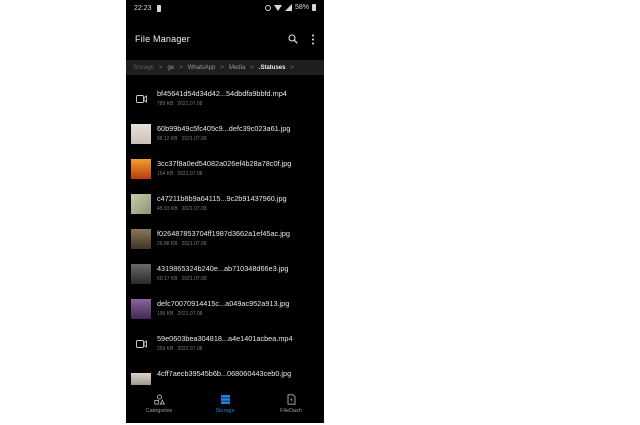 This screenshot has height=425, width=640. I want to click on nav-filedash: FileDash, so click(291, 407).